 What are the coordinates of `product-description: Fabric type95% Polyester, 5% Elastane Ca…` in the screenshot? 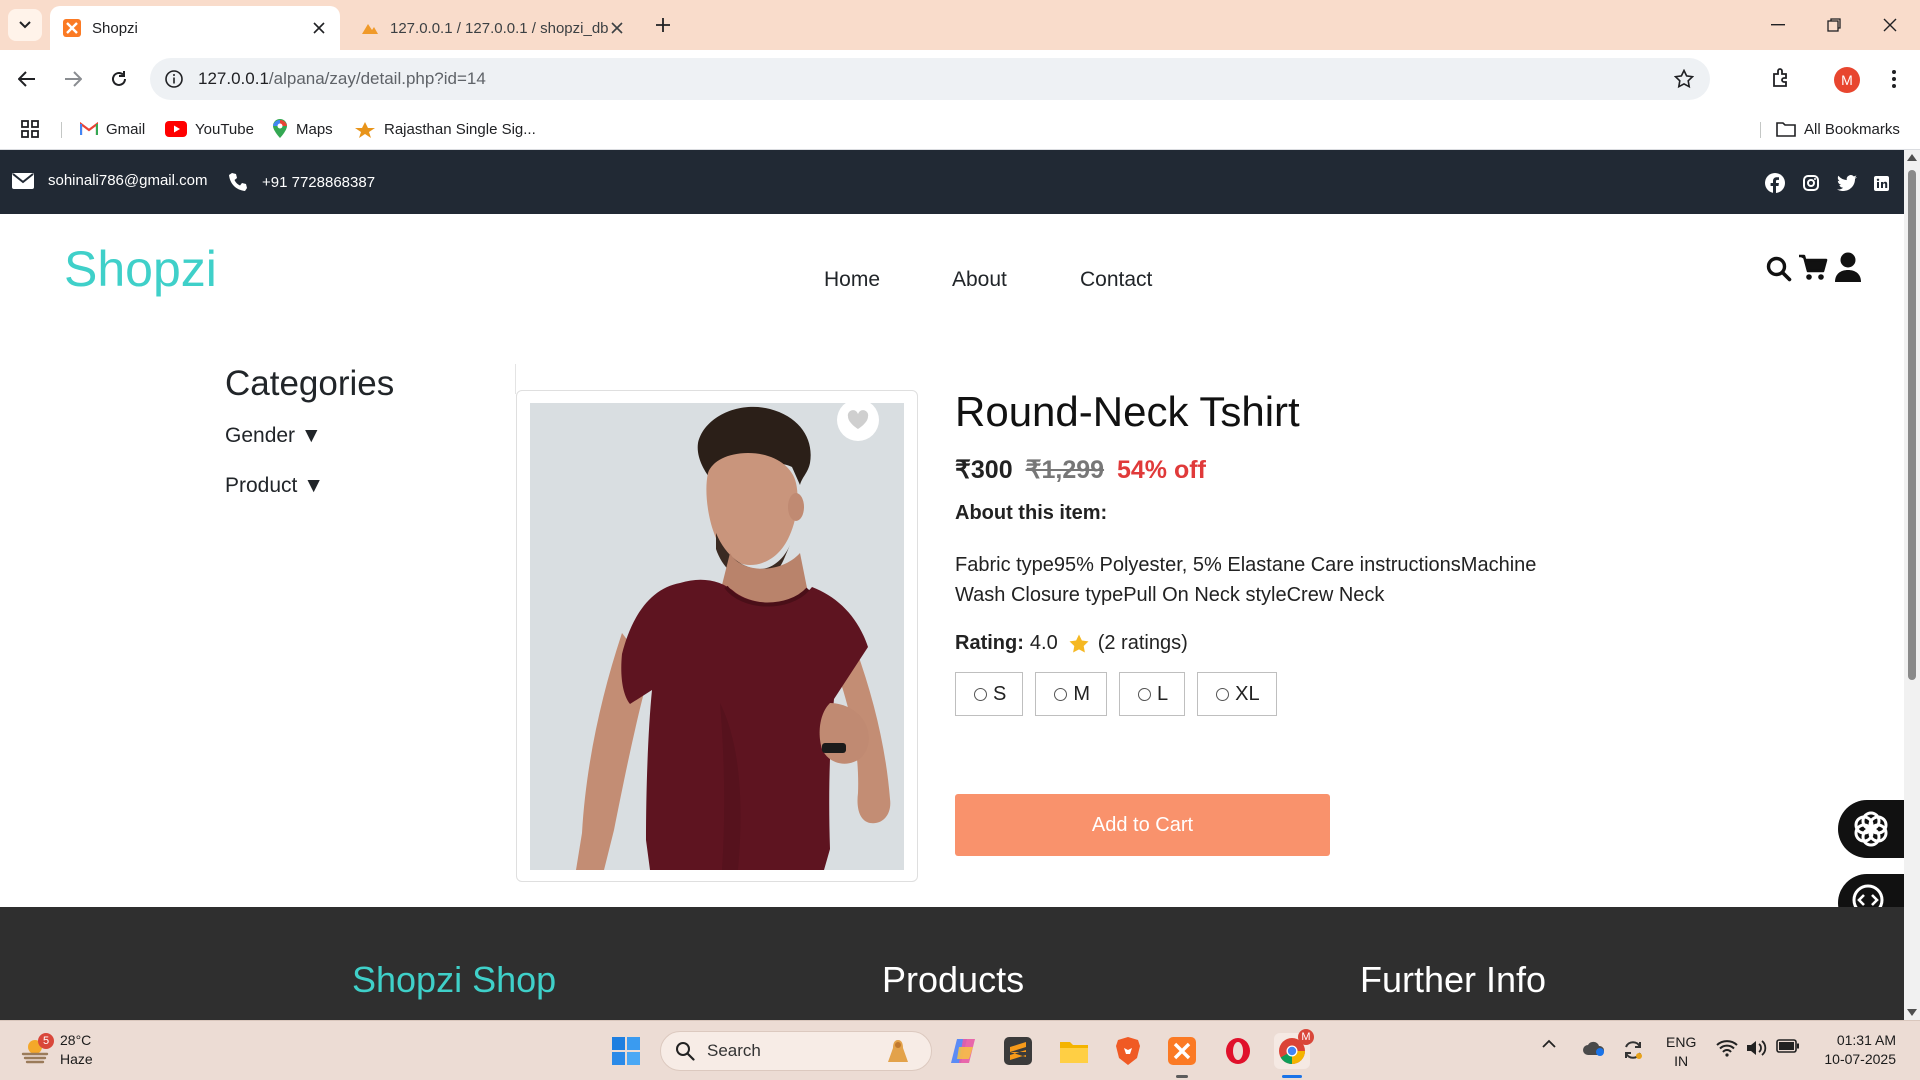 It's located at (1246, 580).